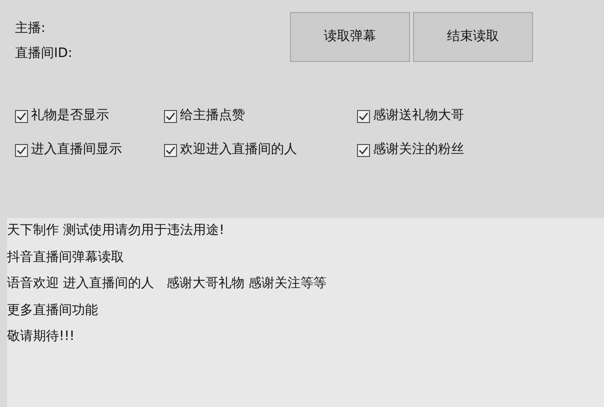 Image resolution: width=604 pixels, height=407 pixels. I want to click on log-line: 抖音直播间弹幕读取, so click(66, 257).